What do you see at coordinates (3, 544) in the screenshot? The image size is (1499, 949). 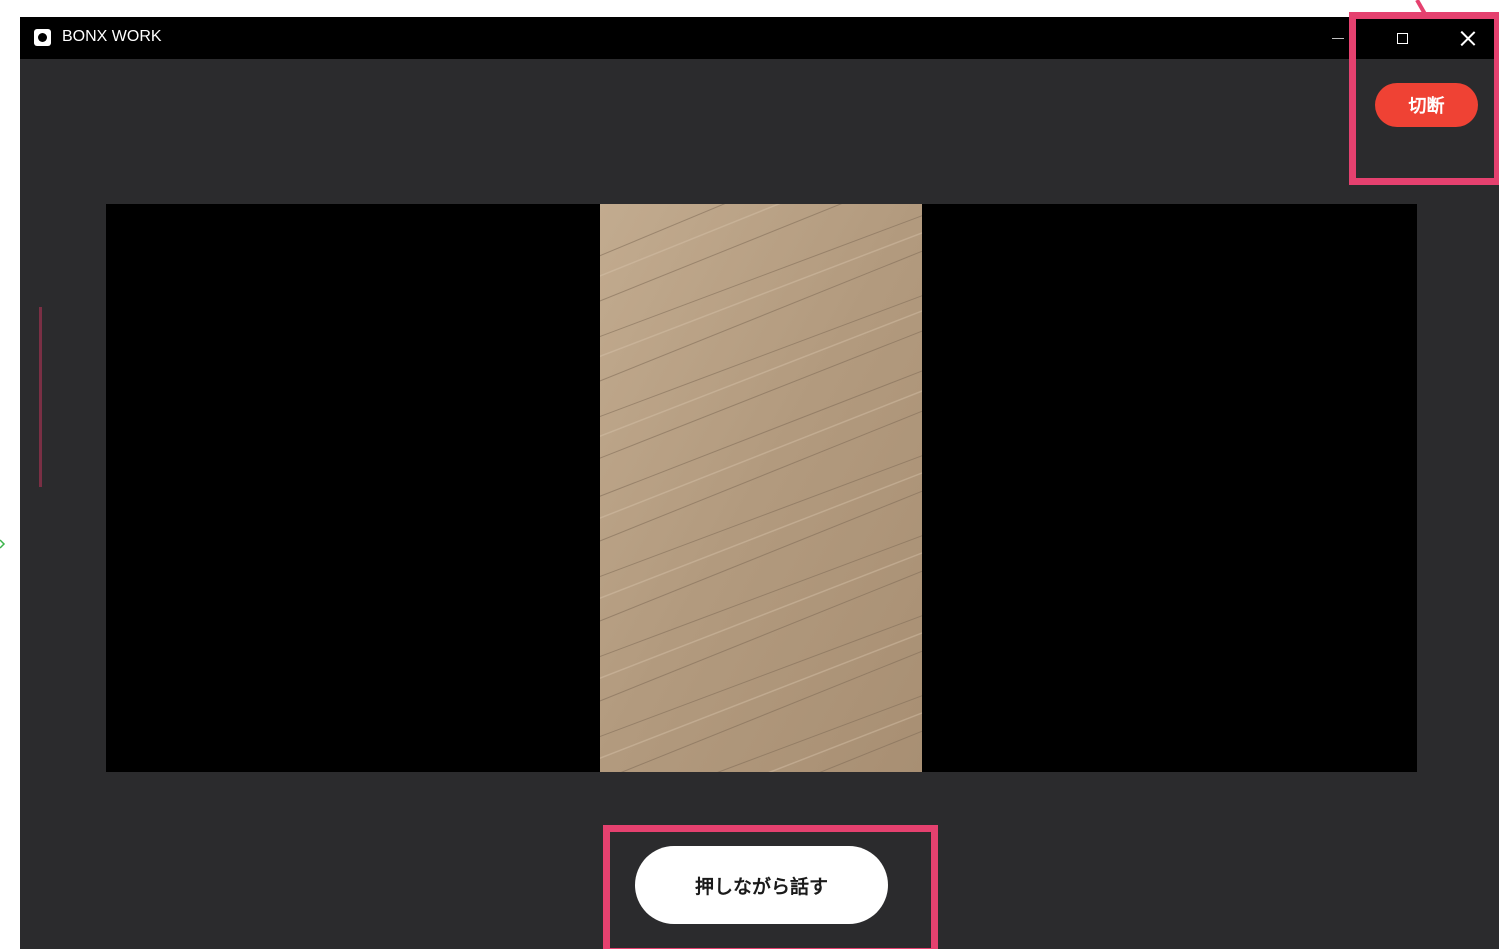 I see `left-edge-marker-icon` at bounding box center [3, 544].